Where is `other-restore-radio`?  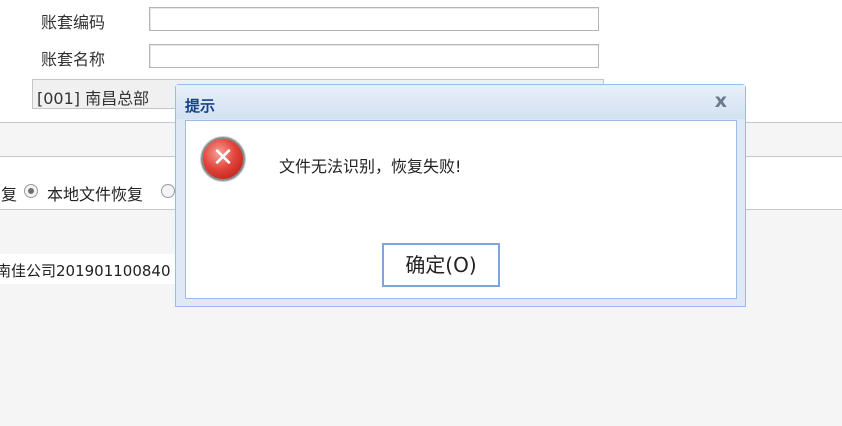
other-restore-radio is located at coordinates (168, 191).